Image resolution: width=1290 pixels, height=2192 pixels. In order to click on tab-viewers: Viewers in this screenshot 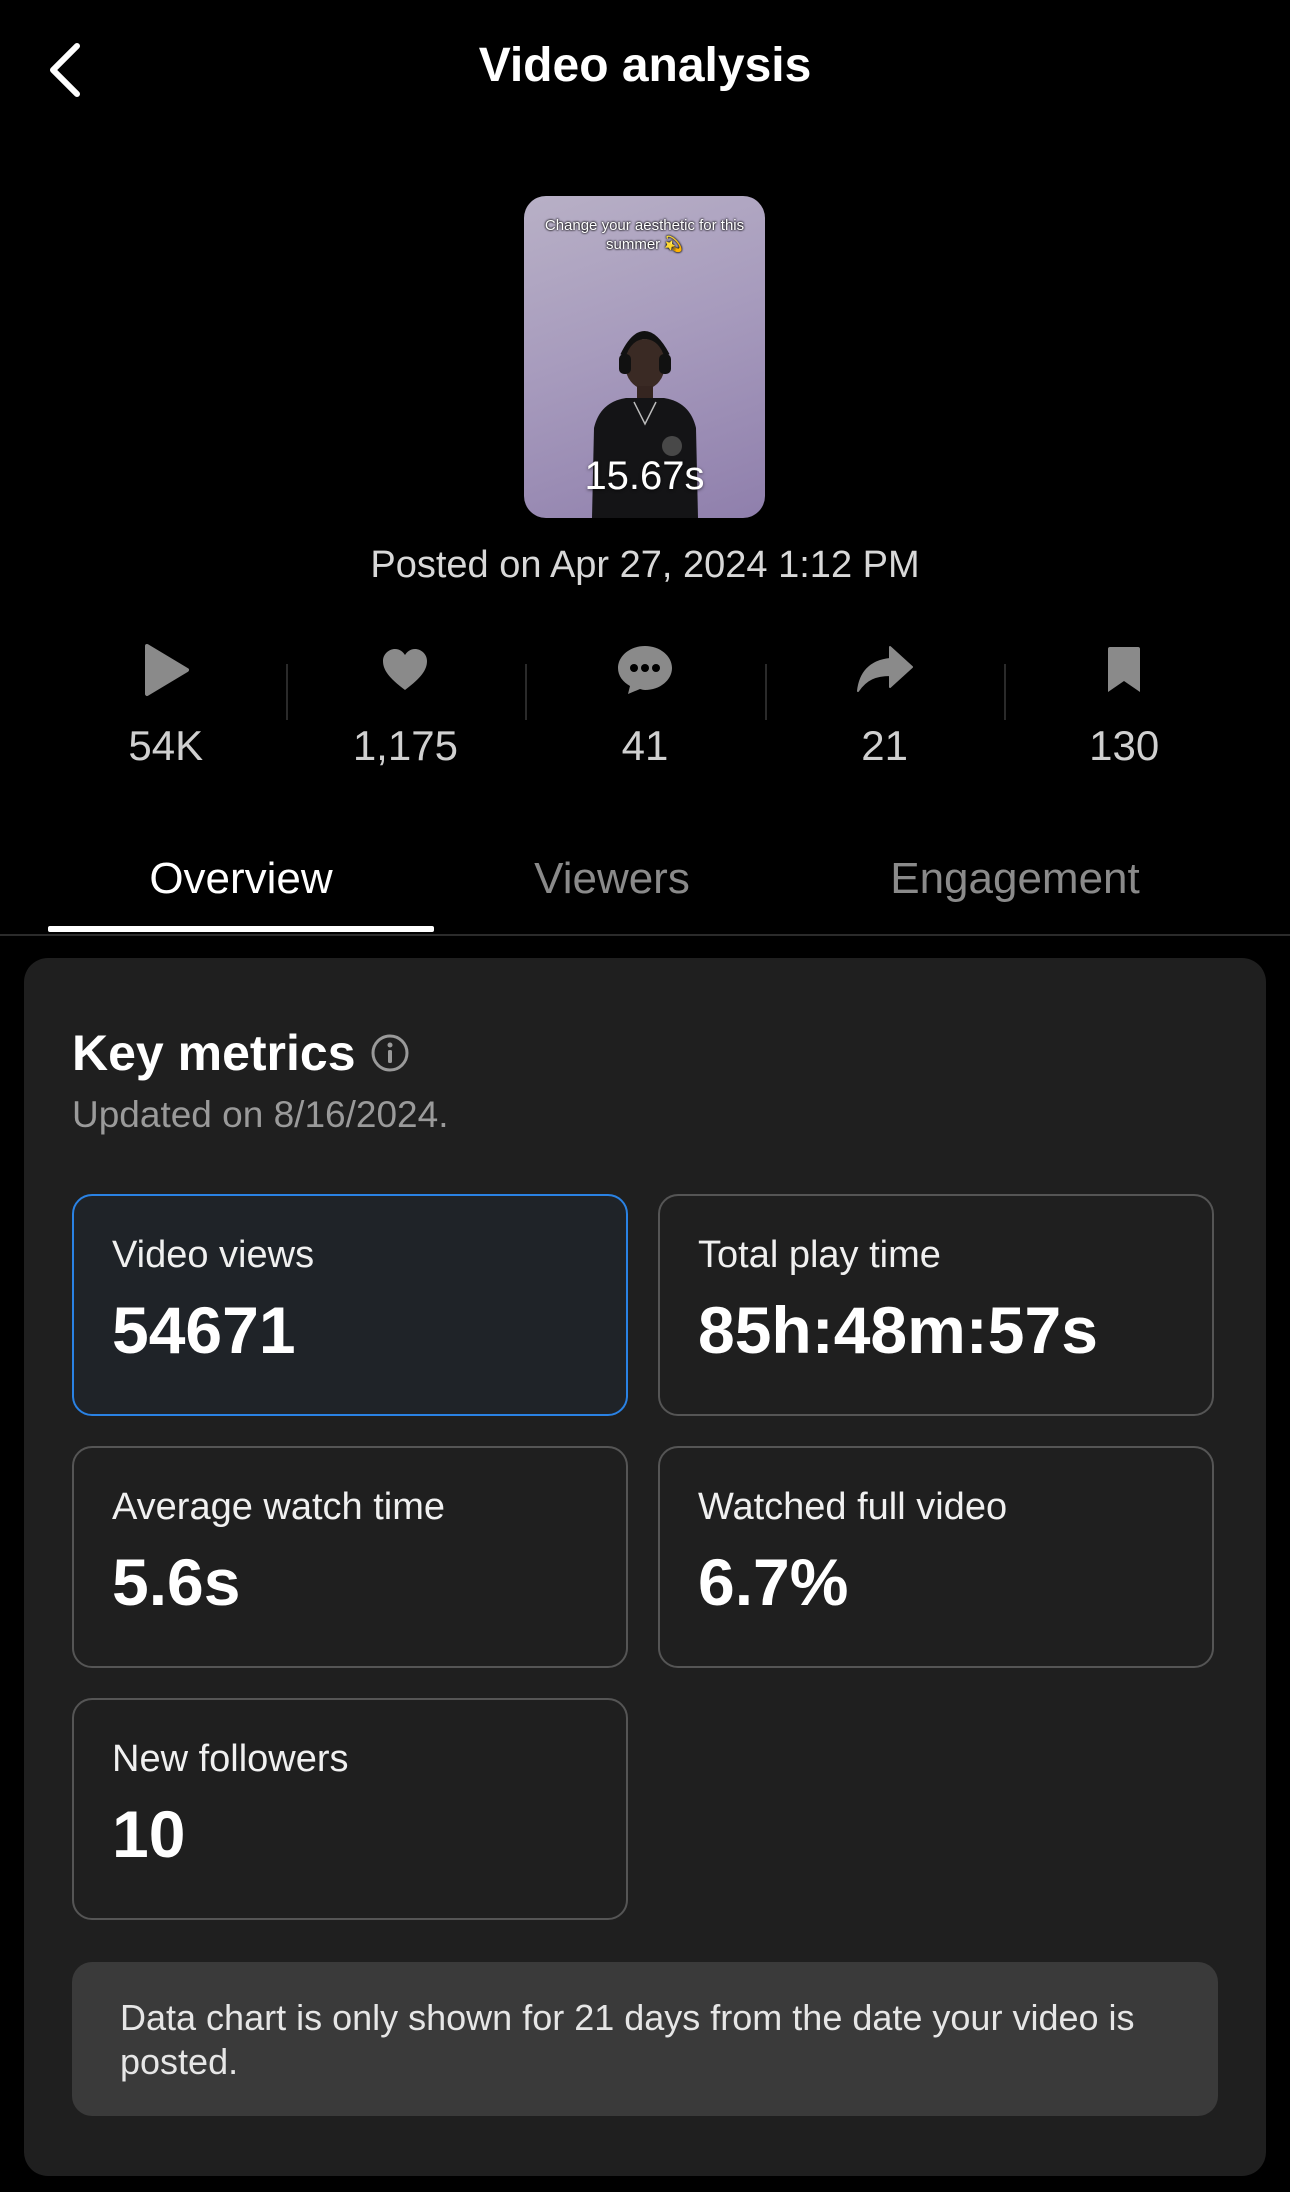, I will do `click(612, 886)`.